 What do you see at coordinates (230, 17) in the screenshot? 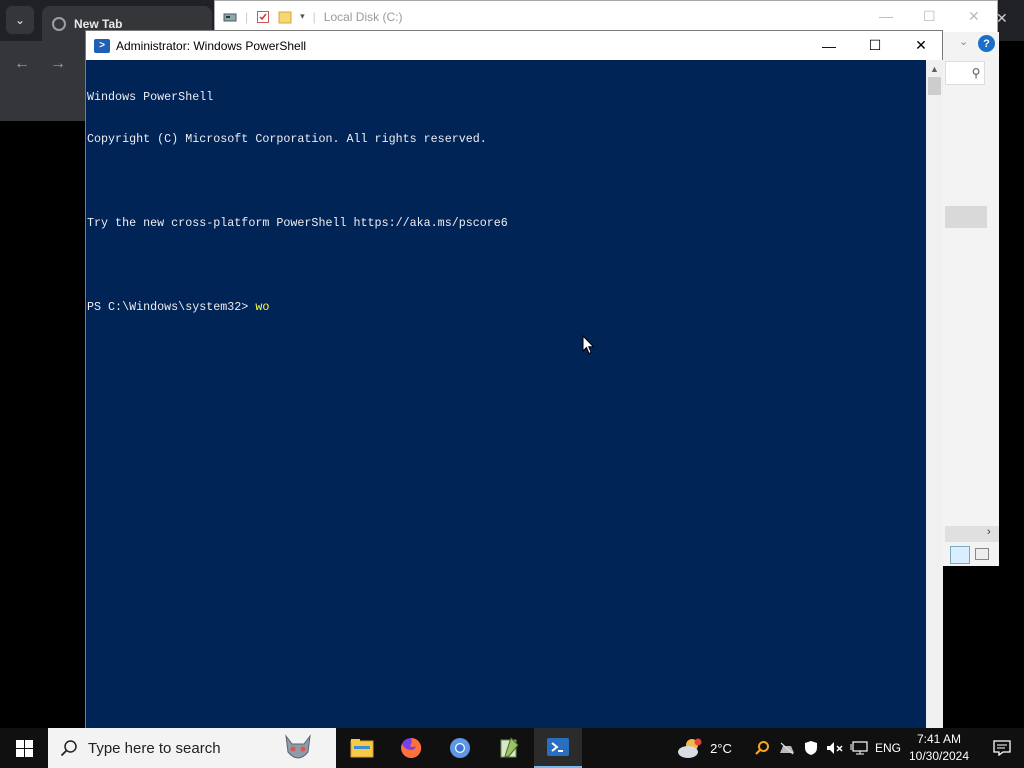
I see `drive-icon` at bounding box center [230, 17].